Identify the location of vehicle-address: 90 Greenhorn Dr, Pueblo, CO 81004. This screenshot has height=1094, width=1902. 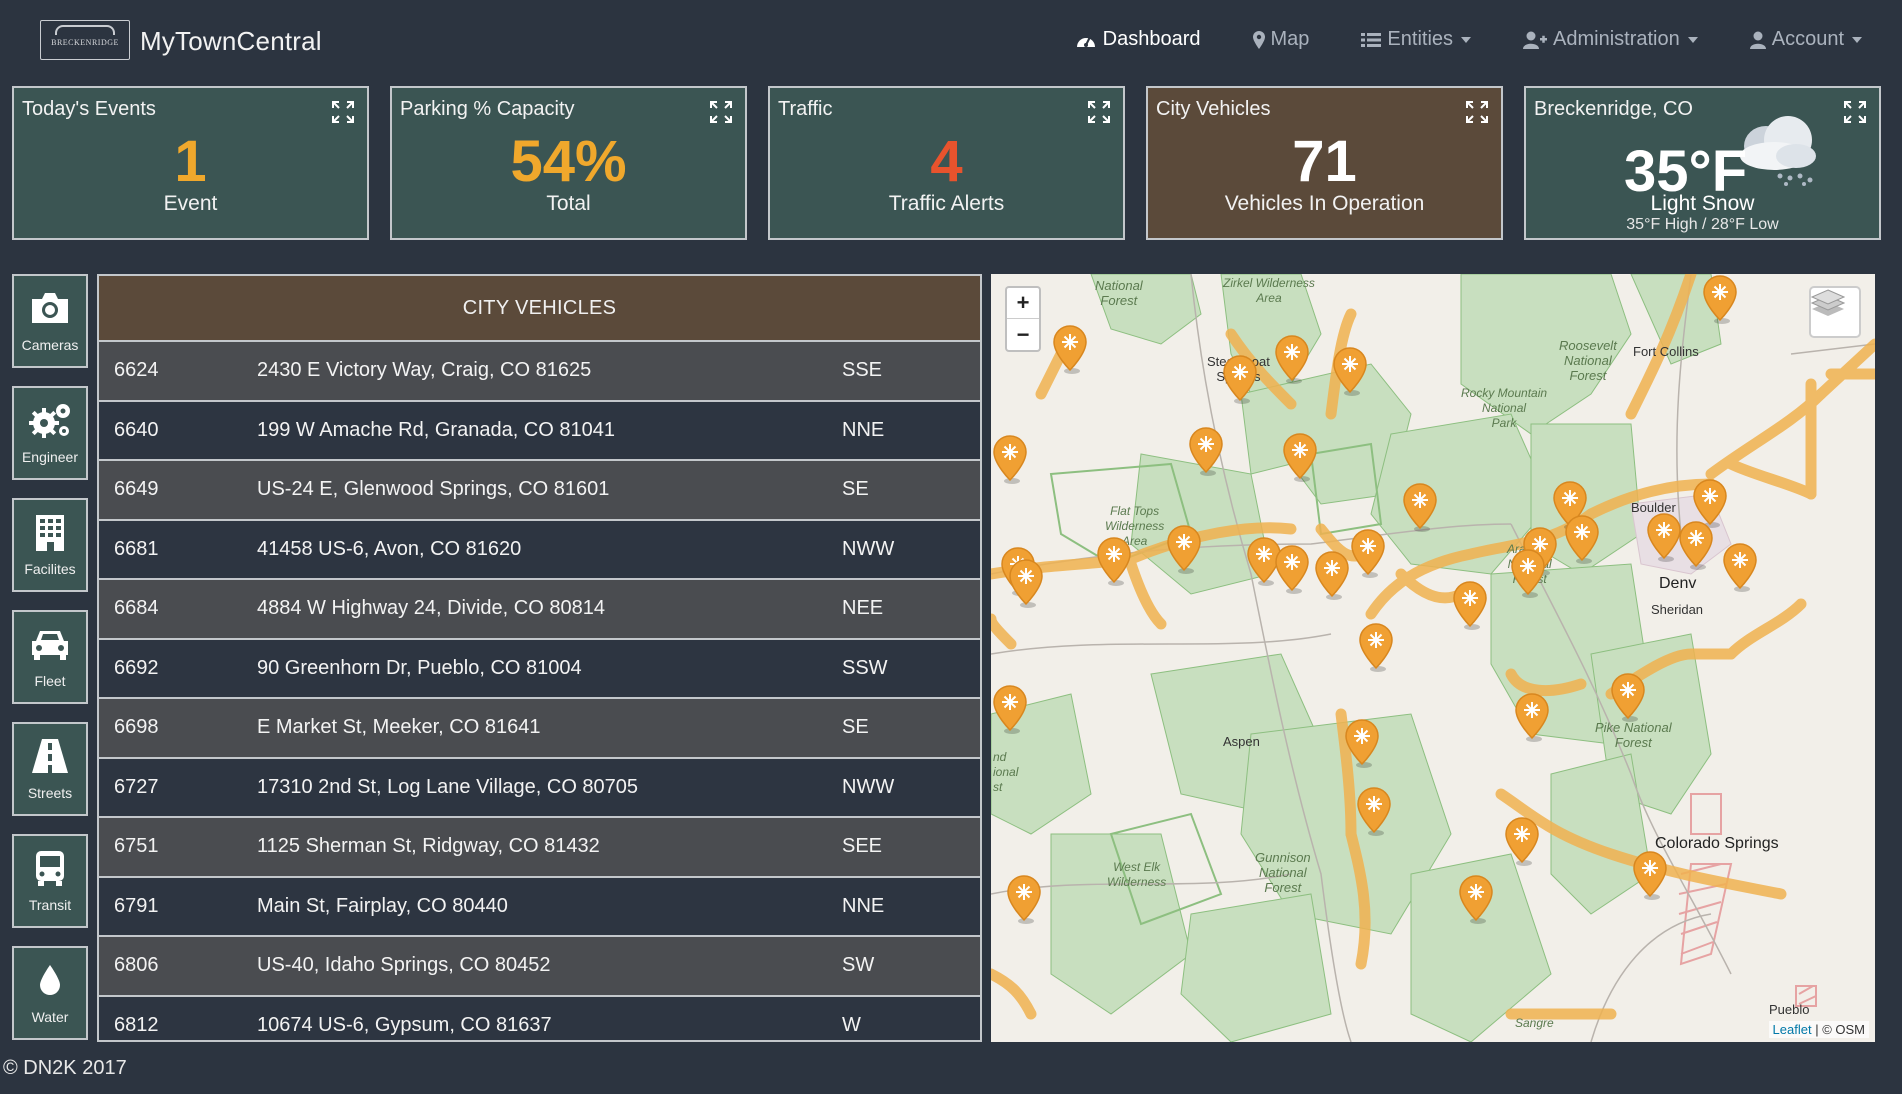
(419, 667).